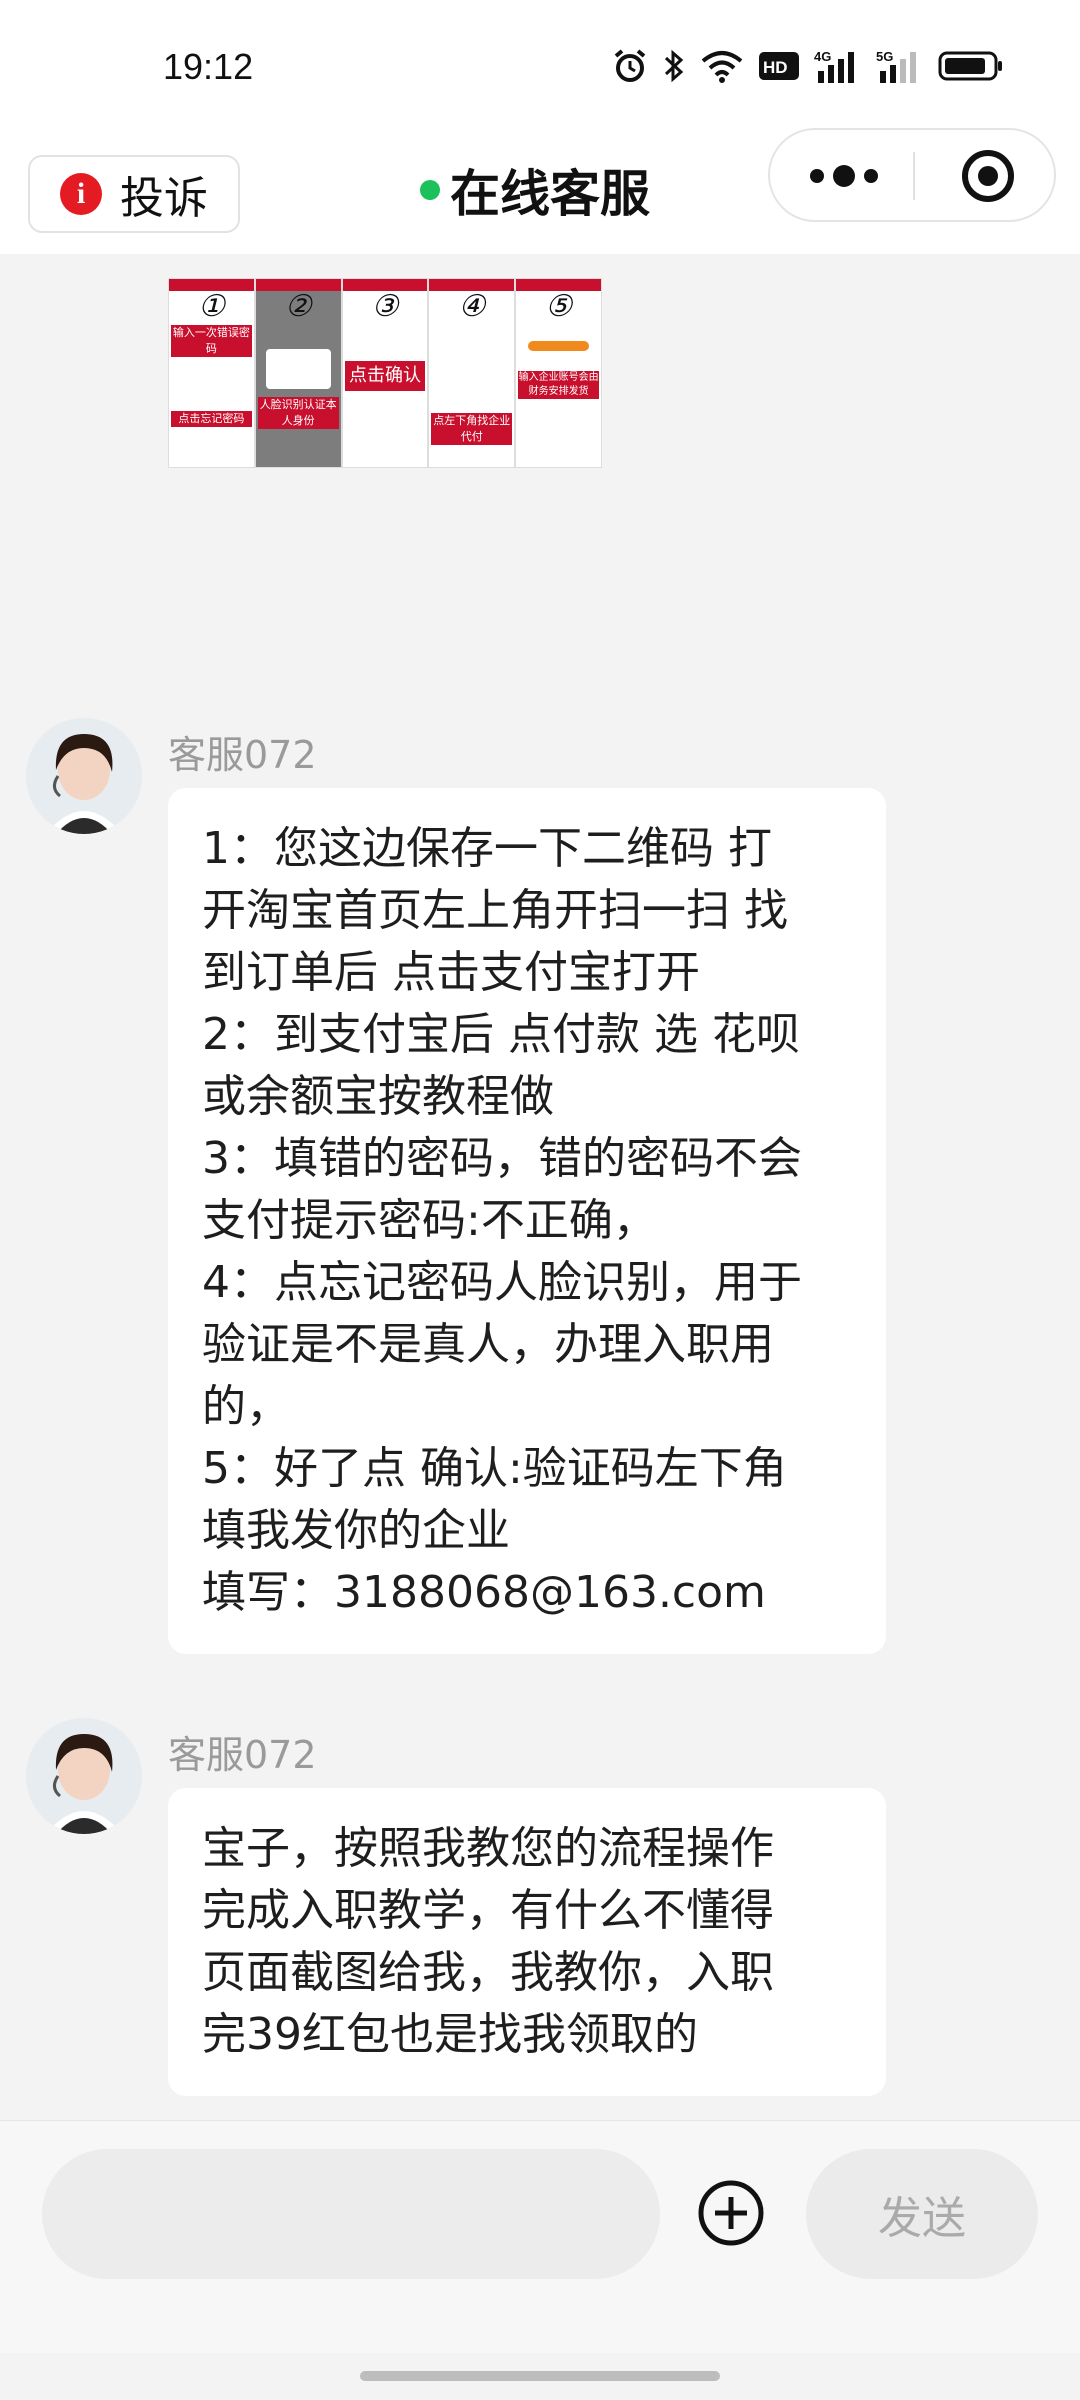 The height and width of the screenshot is (2400, 1080). Describe the element at coordinates (988, 176) in the screenshot. I see `close-miniprogram-icon` at that location.